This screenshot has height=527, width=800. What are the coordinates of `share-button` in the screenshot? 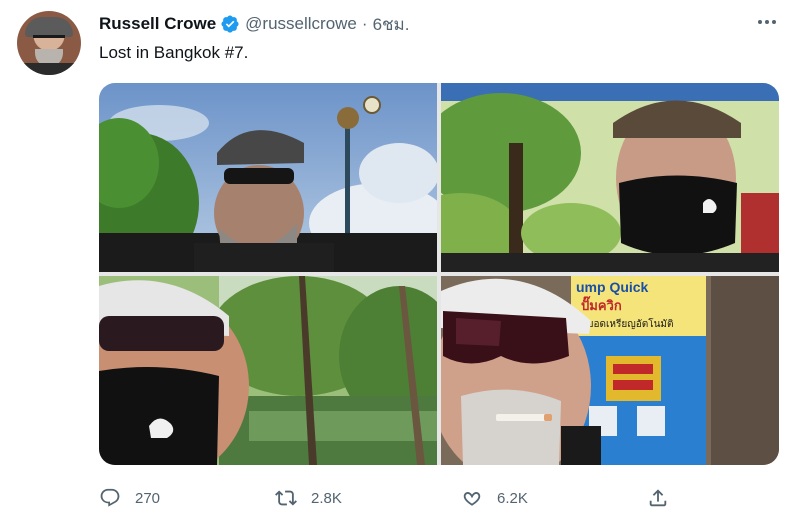 It's located at (658, 498).